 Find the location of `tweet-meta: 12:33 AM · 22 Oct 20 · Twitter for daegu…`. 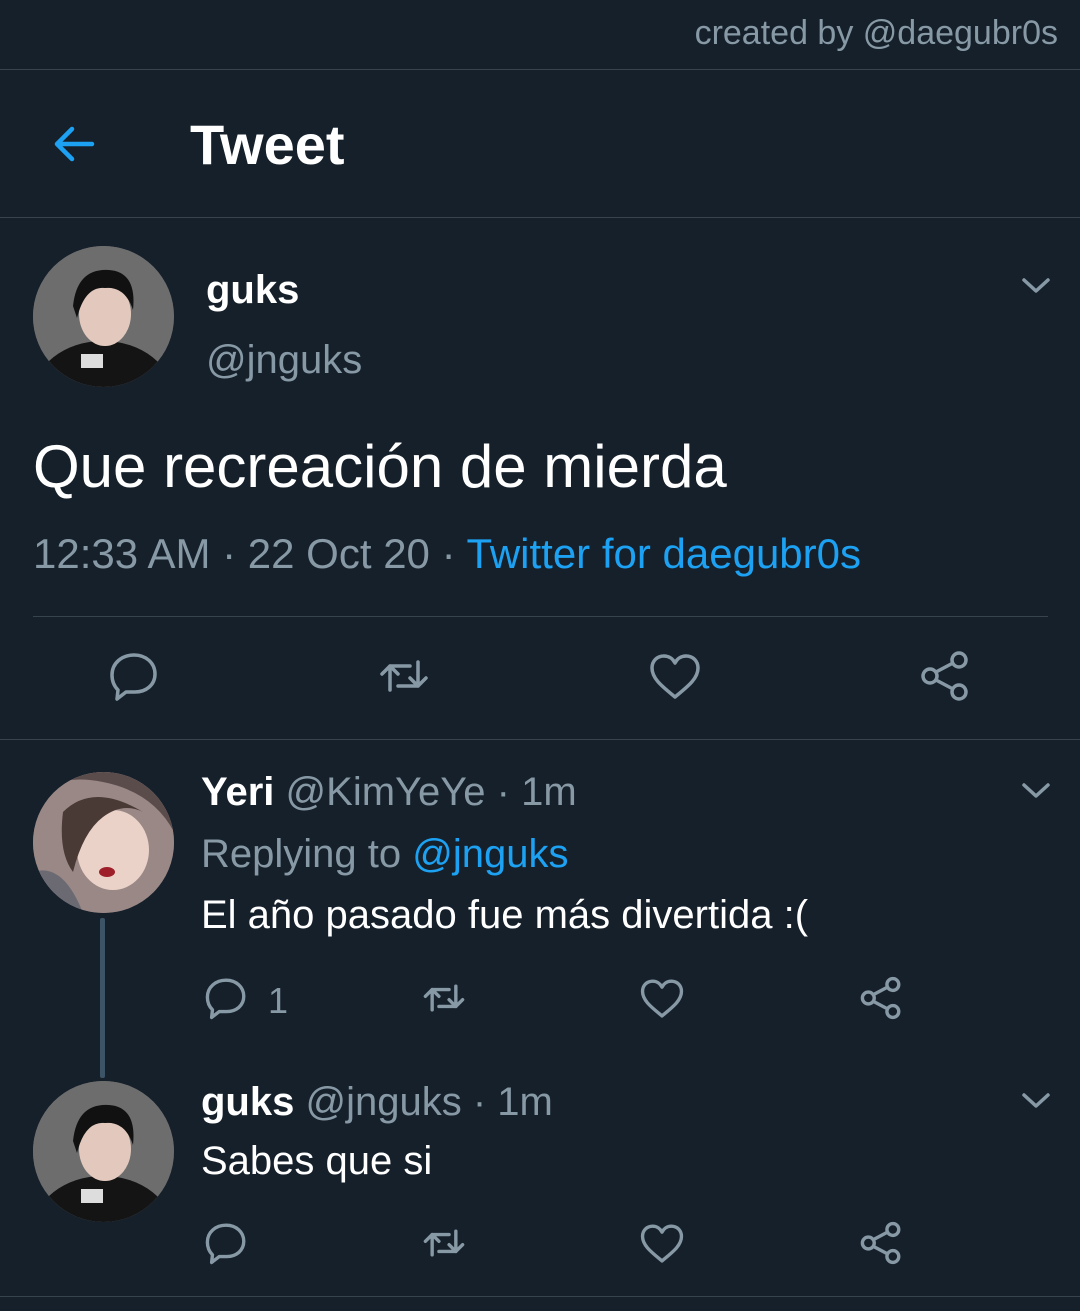

tweet-meta: 12:33 AM · 22 Oct 20 · Twitter for daegu… is located at coordinates (447, 554).